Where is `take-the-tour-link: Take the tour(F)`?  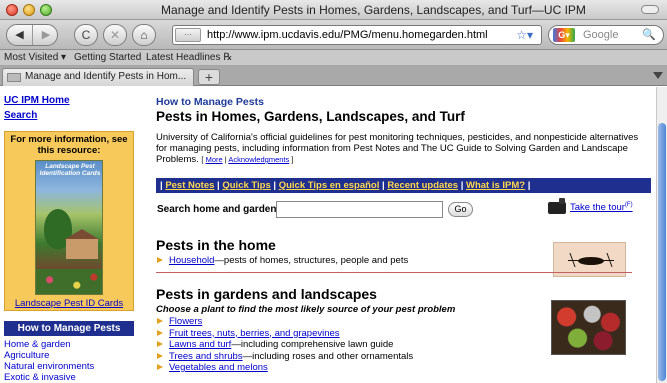 take-the-tour-link: Take the tour(F) is located at coordinates (601, 207).